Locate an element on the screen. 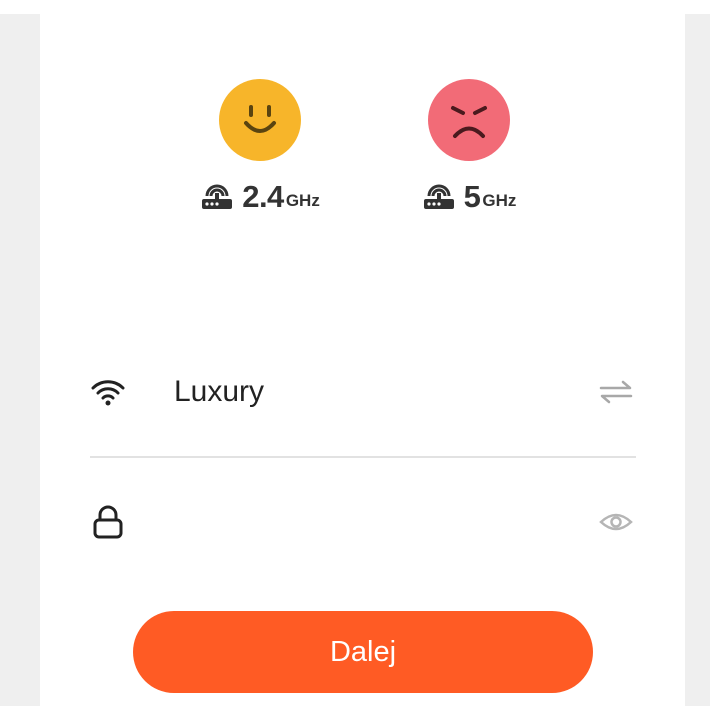  lock-icon is located at coordinates (108, 522).